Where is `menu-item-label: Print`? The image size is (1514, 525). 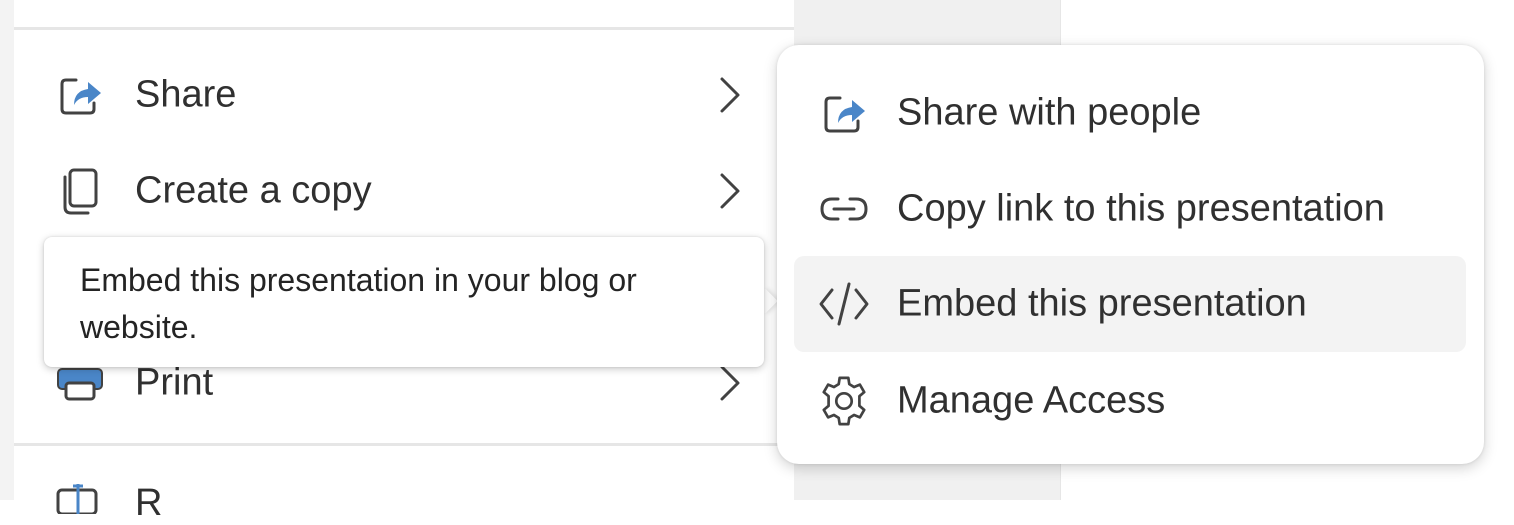
menu-item-label: Print is located at coordinates (174, 382).